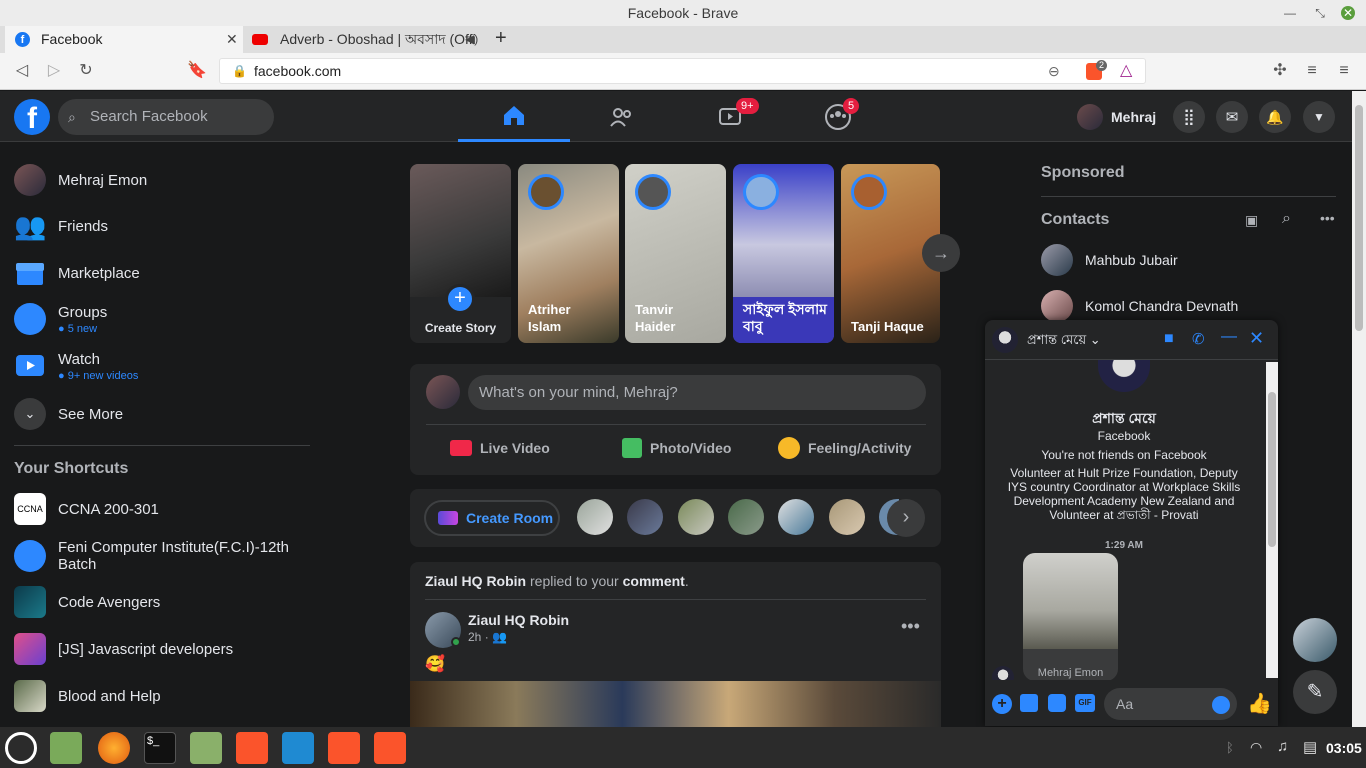  Describe the element at coordinates (1029, 703) in the screenshot. I see `image-icon` at that location.